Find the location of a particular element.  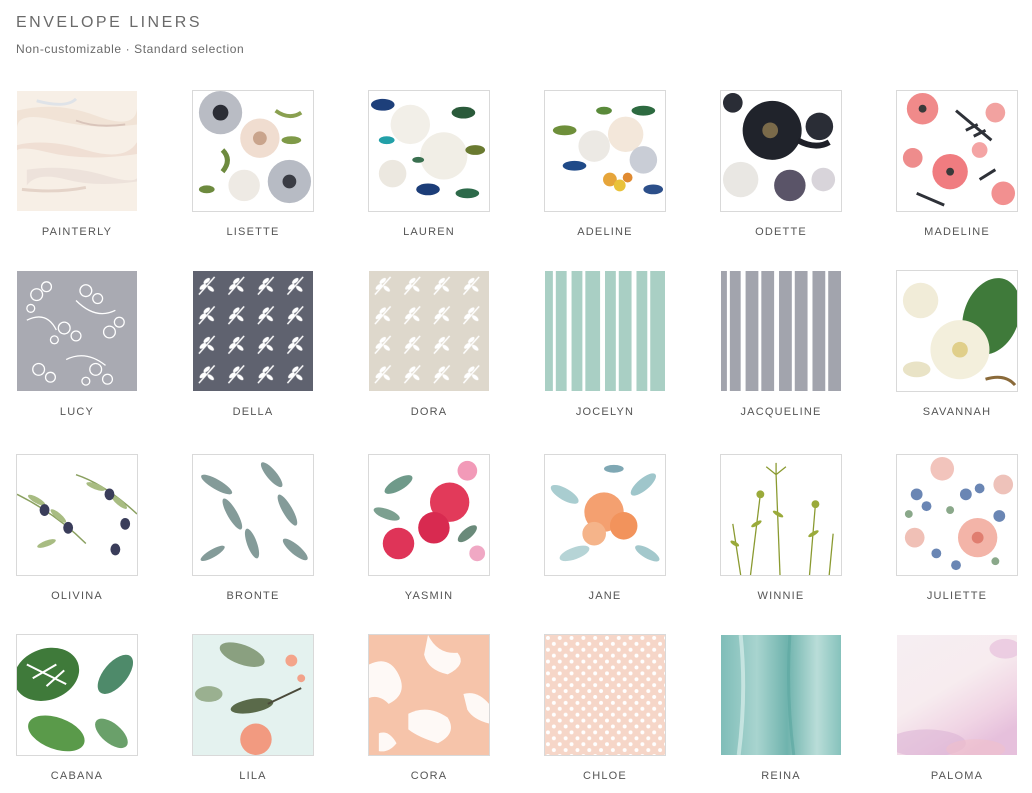

liner-label: PALOMA is located at coordinates (957, 776).